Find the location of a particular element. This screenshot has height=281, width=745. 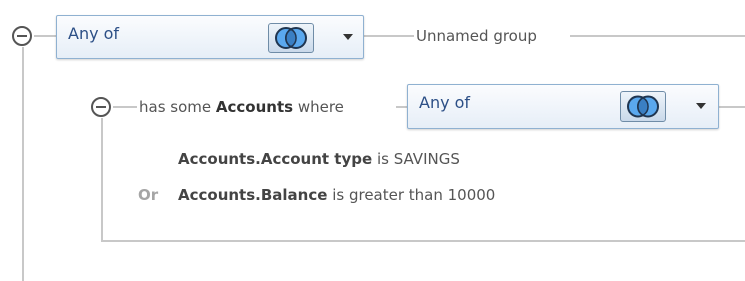

condition-field: Accounts.Account type is located at coordinates (275, 159).